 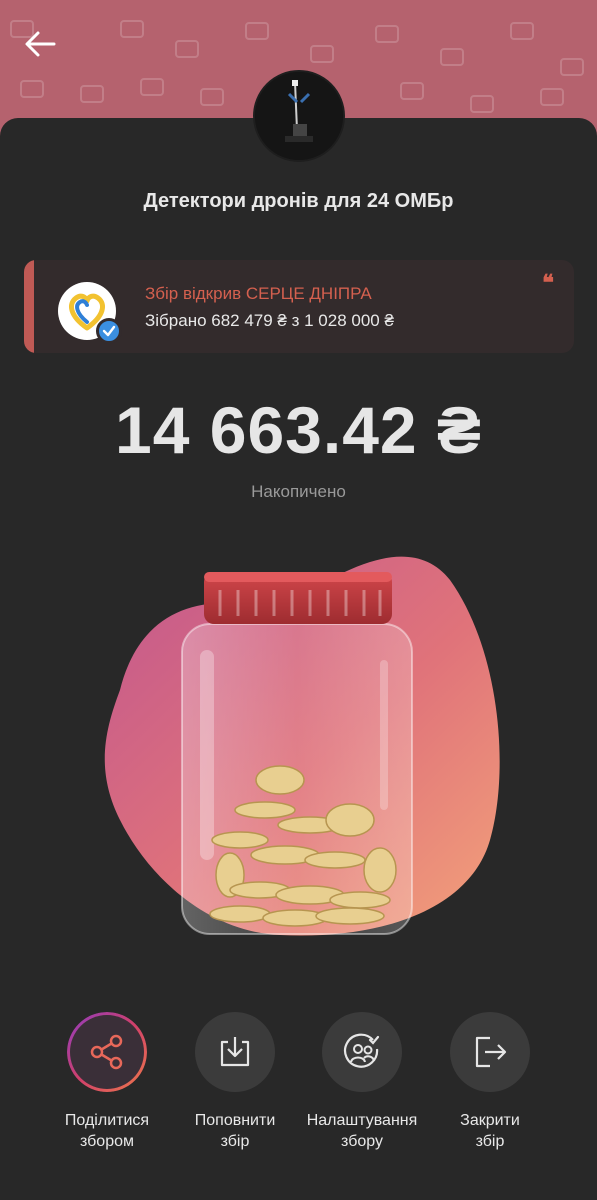 What do you see at coordinates (299, 116) in the screenshot?
I see `campaign-avatar` at bounding box center [299, 116].